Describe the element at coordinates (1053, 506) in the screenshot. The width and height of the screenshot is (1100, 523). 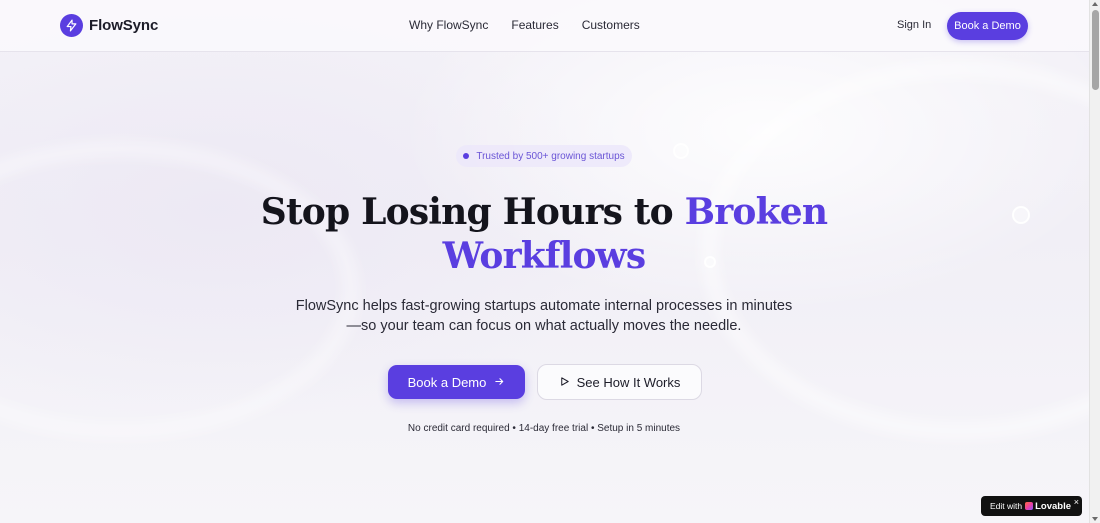
I see `lovable-brand-text: Lovable` at that location.